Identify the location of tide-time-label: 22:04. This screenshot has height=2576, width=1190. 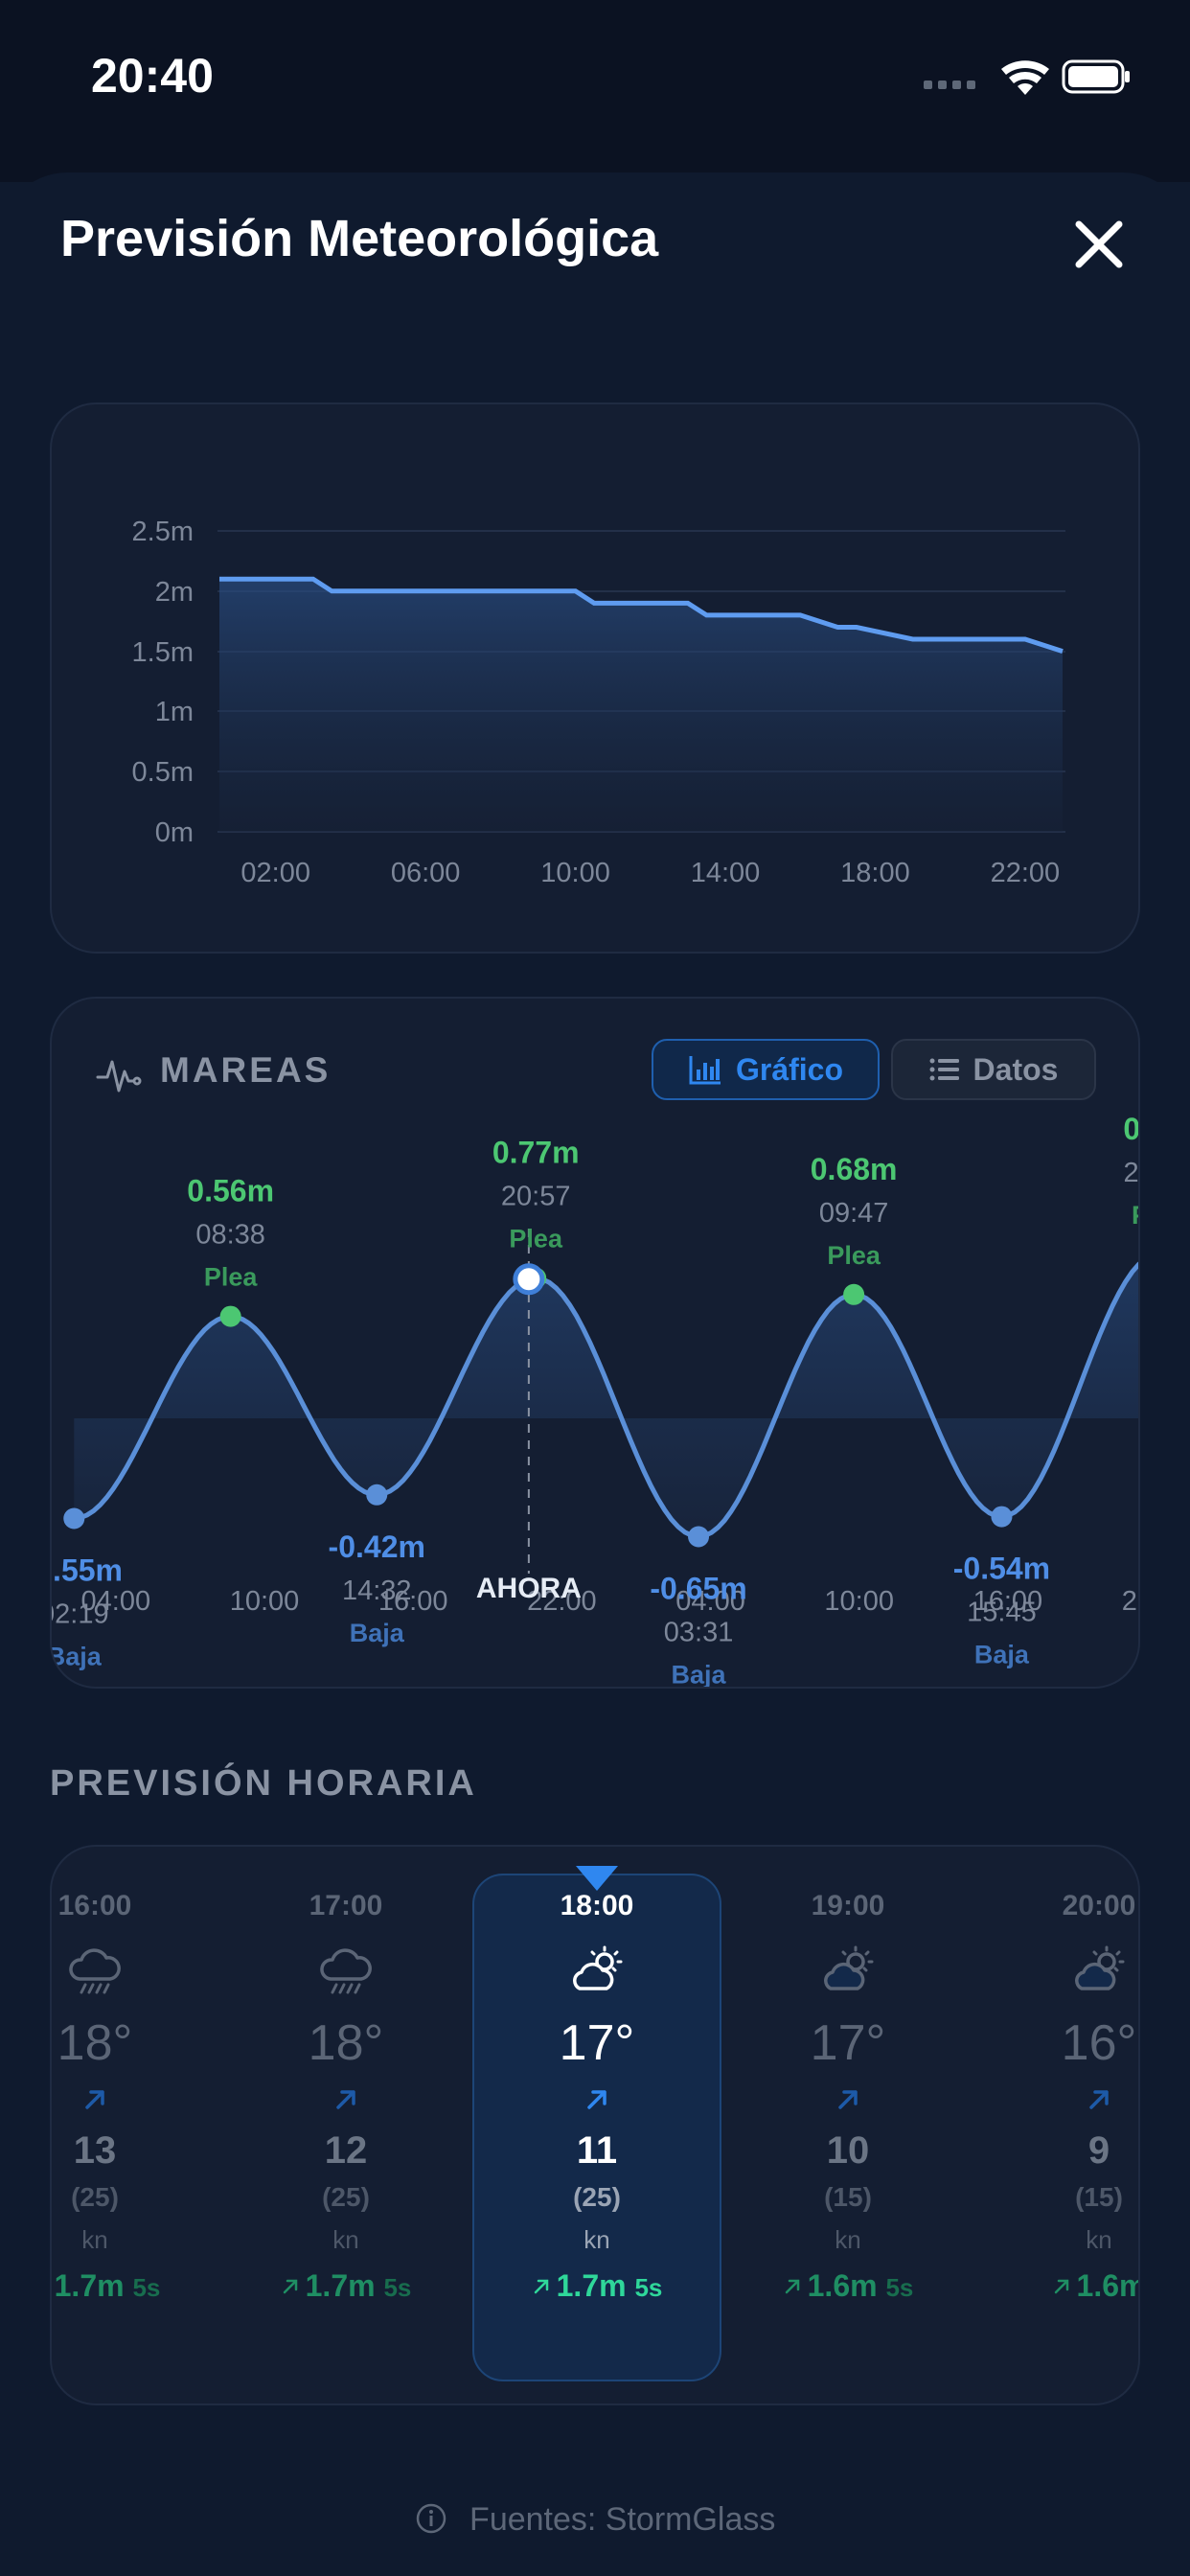
(1132, 1173).